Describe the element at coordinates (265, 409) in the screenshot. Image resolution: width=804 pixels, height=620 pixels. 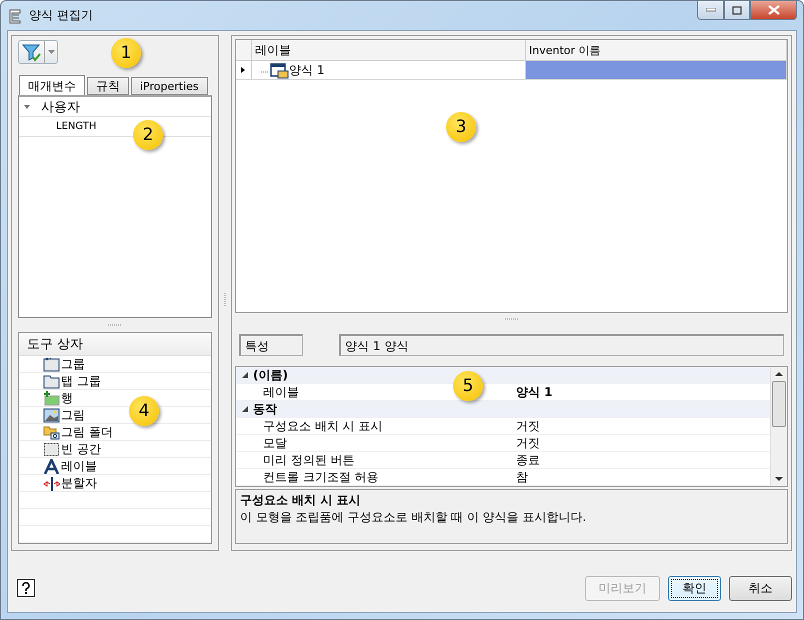
I see `category-name: 동작` at that location.